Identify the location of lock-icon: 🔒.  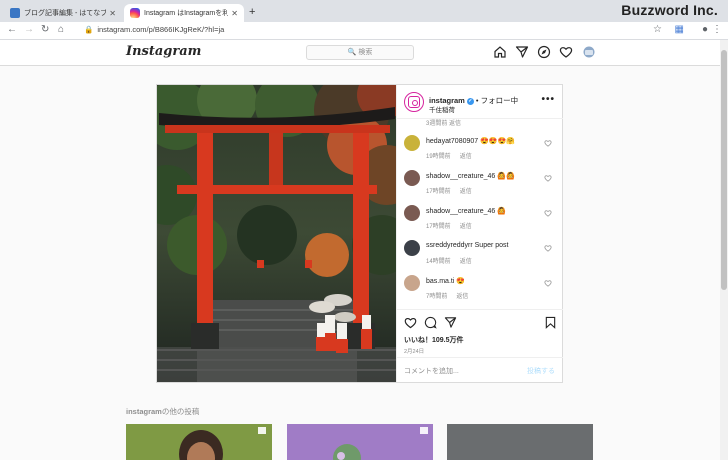
(89, 29).